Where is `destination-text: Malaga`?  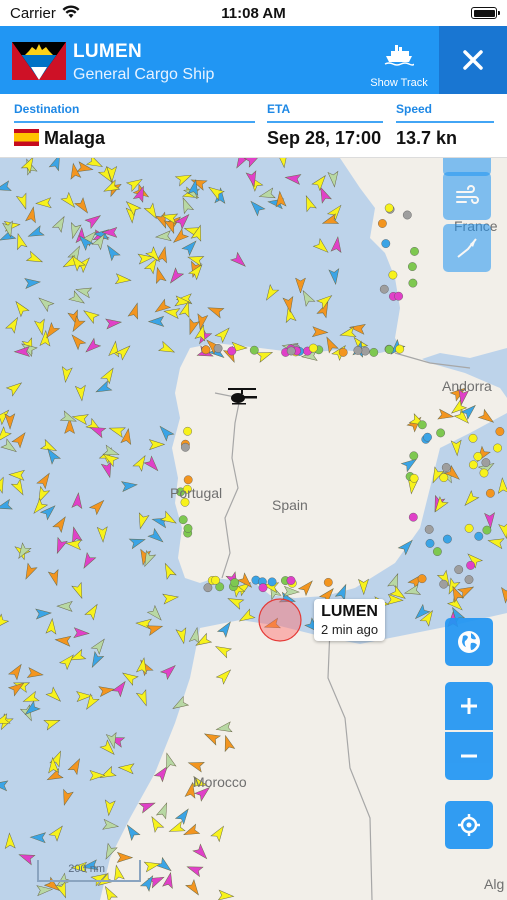
destination-text: Malaga is located at coordinates (75, 138).